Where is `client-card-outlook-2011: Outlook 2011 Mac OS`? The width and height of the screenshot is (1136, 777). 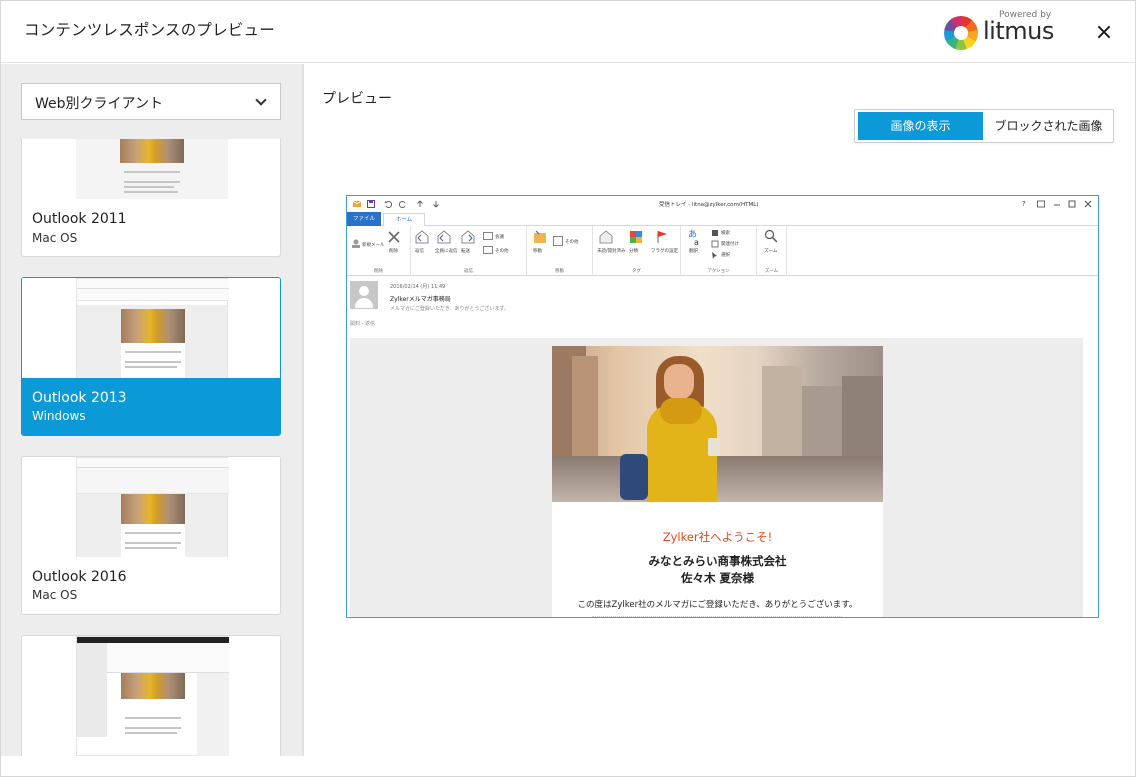
client-card-outlook-2011: Outlook 2011 Mac OS is located at coordinates (151, 198).